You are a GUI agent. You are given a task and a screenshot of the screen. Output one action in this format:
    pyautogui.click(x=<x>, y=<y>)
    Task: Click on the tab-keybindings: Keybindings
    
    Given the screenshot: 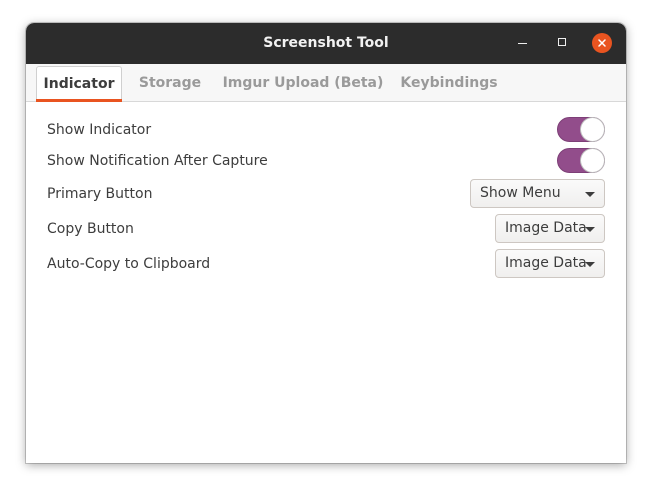 What is the action you would take?
    pyautogui.click(x=449, y=82)
    